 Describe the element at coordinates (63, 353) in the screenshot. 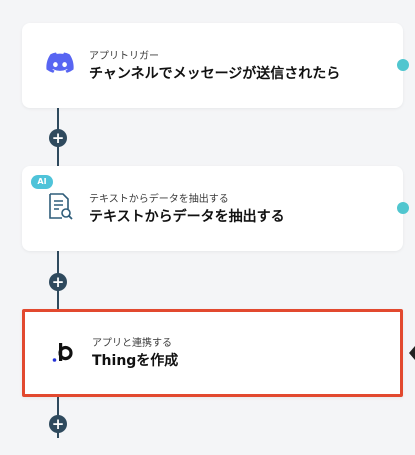

I see `bubble-icon` at that location.